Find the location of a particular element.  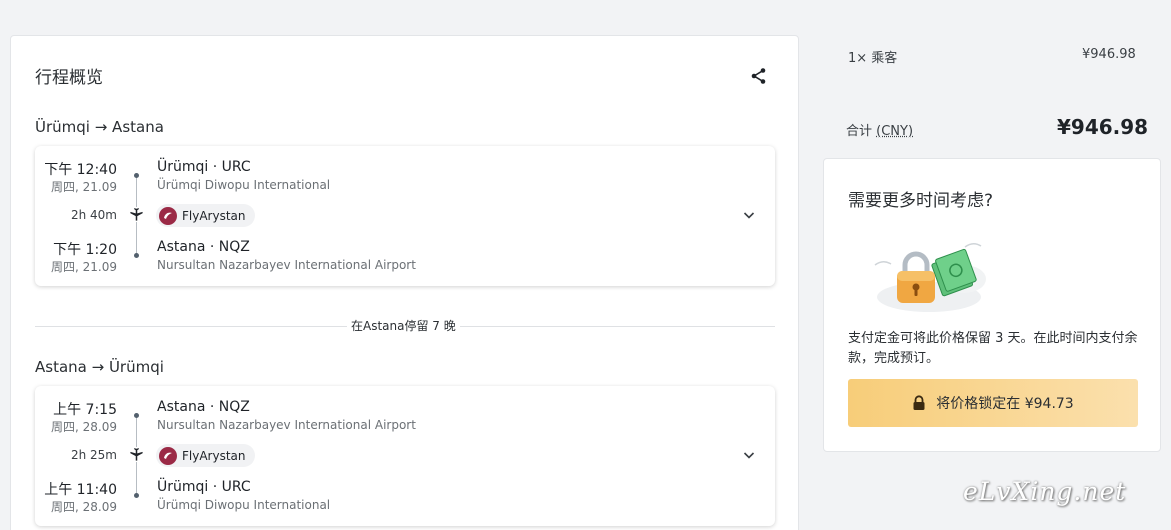

lock-price-button-label: 将价格锁定在 ¥94.73 is located at coordinates (1004, 403).